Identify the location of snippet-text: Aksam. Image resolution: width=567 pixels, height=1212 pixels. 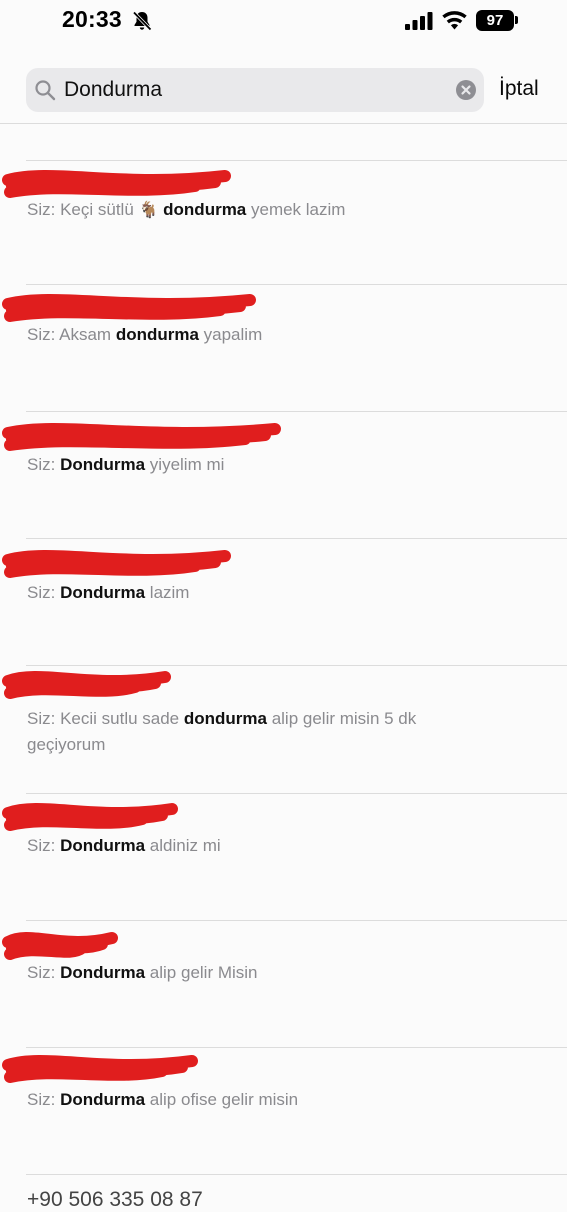
(85, 334).